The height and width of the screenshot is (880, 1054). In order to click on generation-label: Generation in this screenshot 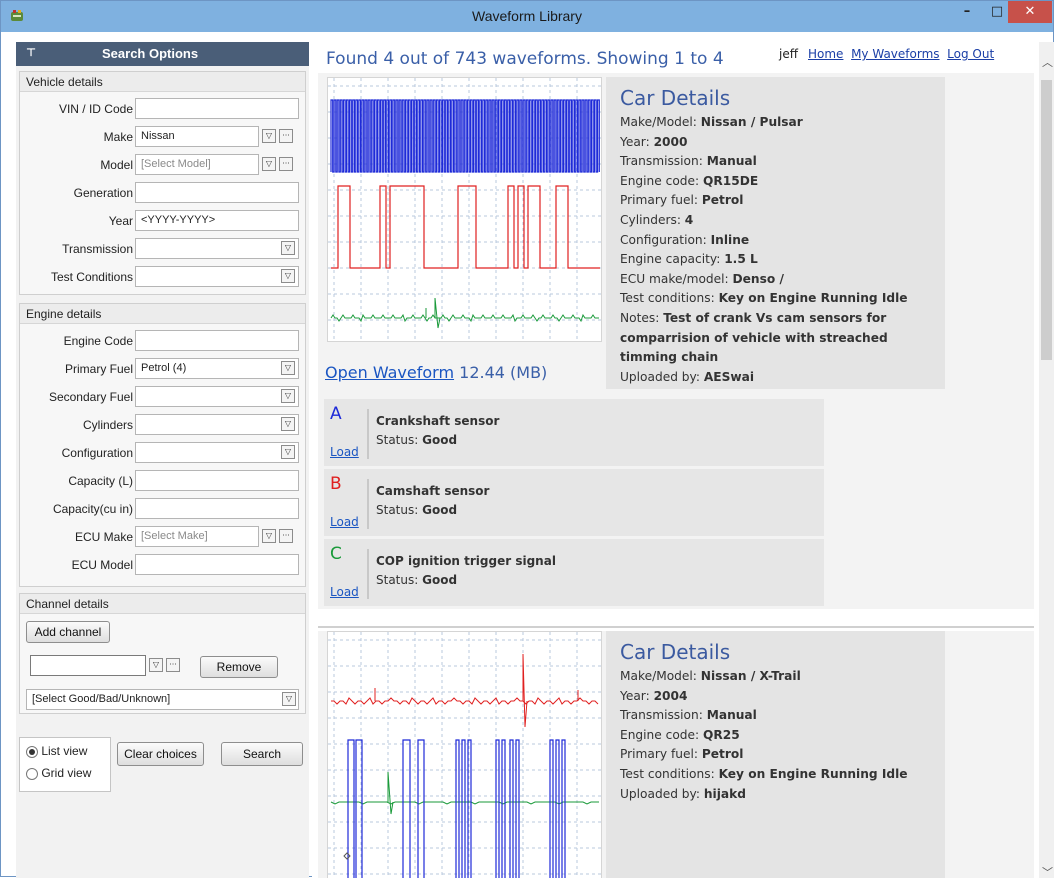, I will do `click(103, 193)`.